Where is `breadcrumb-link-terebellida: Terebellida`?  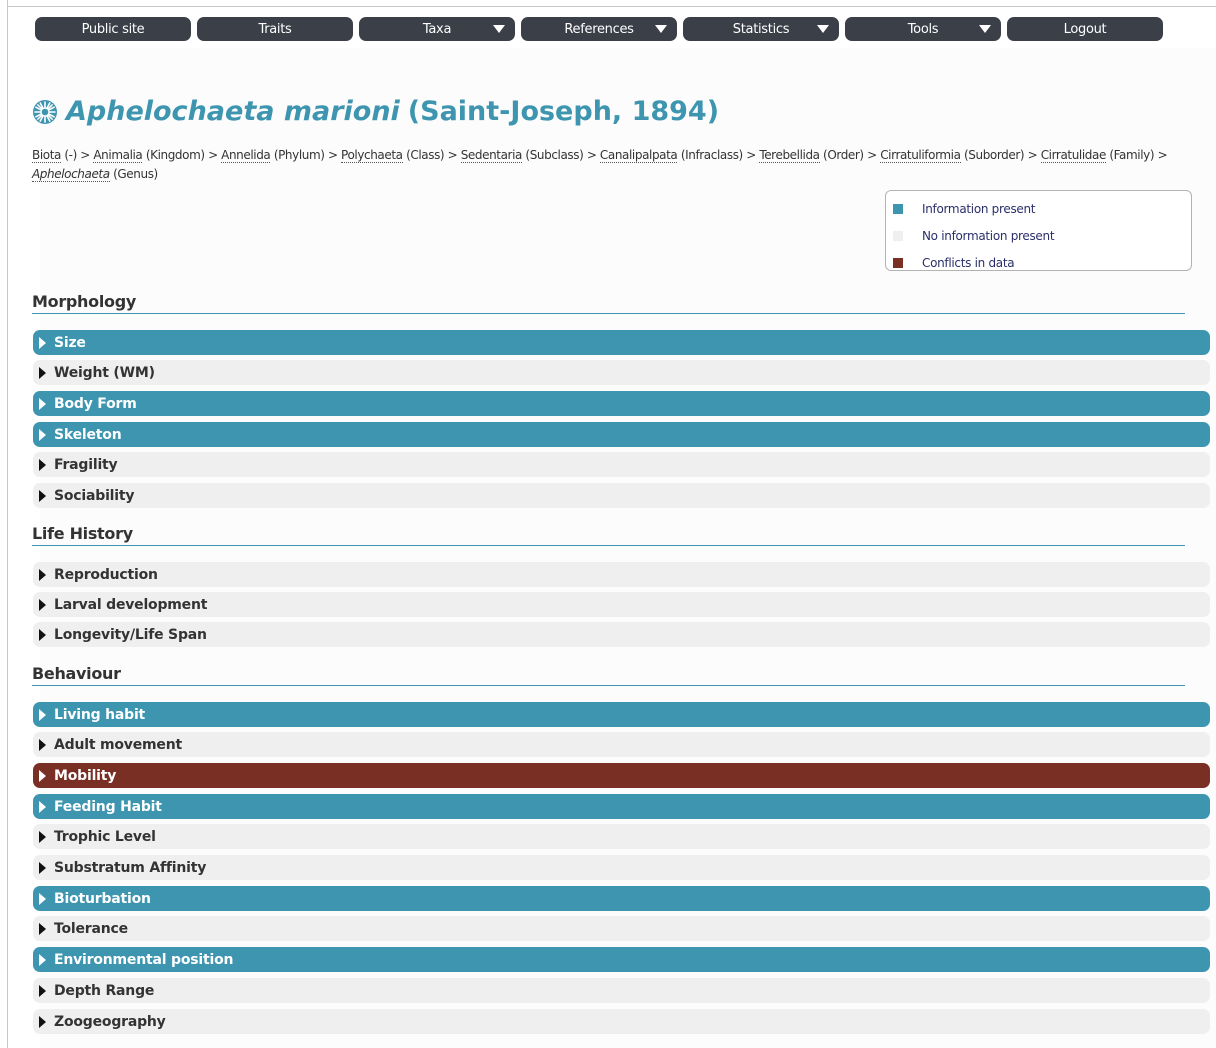 breadcrumb-link-terebellida: Terebellida is located at coordinates (789, 155).